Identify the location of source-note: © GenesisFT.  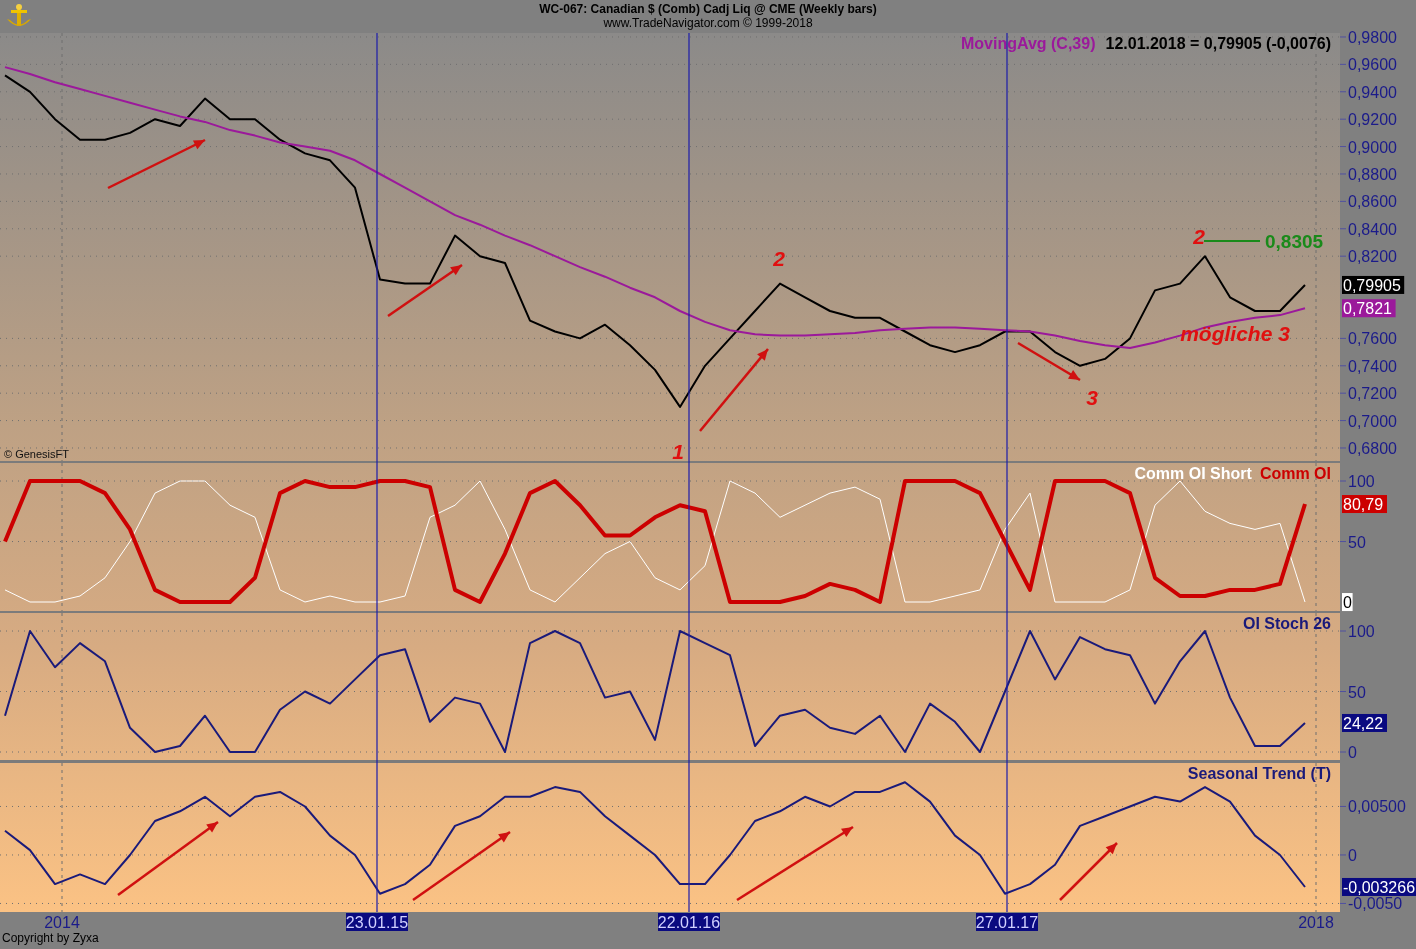
(36, 454).